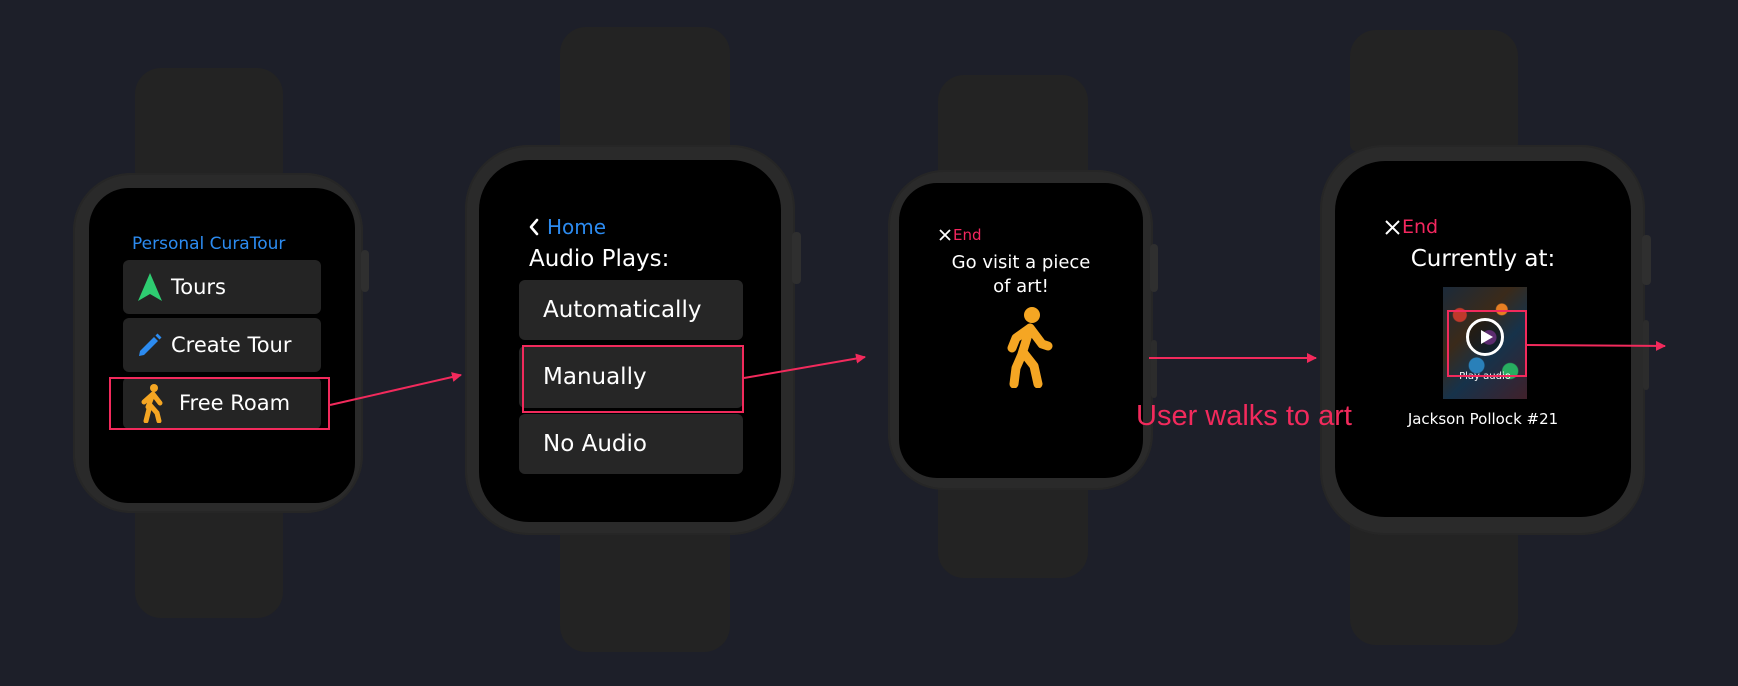  What do you see at coordinates (1244, 416) in the screenshot?
I see `walk-caption: User walks to art` at bounding box center [1244, 416].